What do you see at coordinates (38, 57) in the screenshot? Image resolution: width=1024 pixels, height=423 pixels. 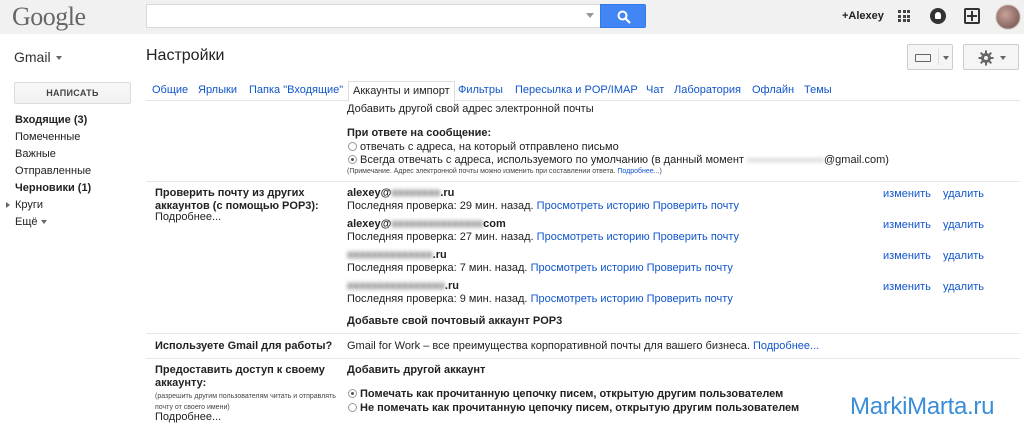 I see `gmail-app-switcher: Gmail` at bounding box center [38, 57].